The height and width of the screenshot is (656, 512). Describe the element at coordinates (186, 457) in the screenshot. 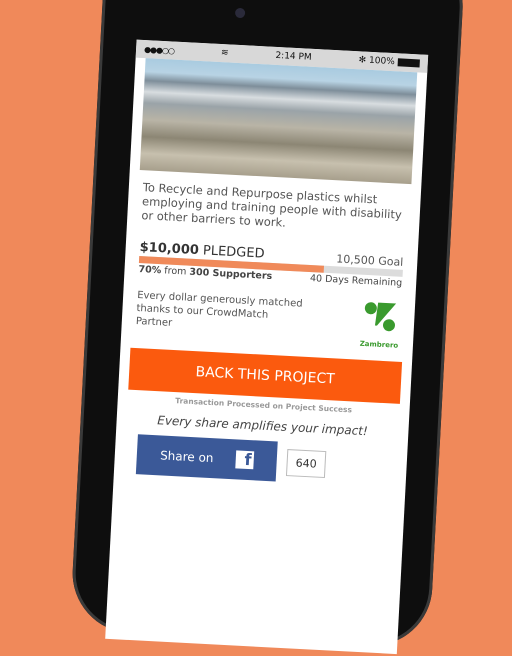

I see `share-label: Share on` at that location.